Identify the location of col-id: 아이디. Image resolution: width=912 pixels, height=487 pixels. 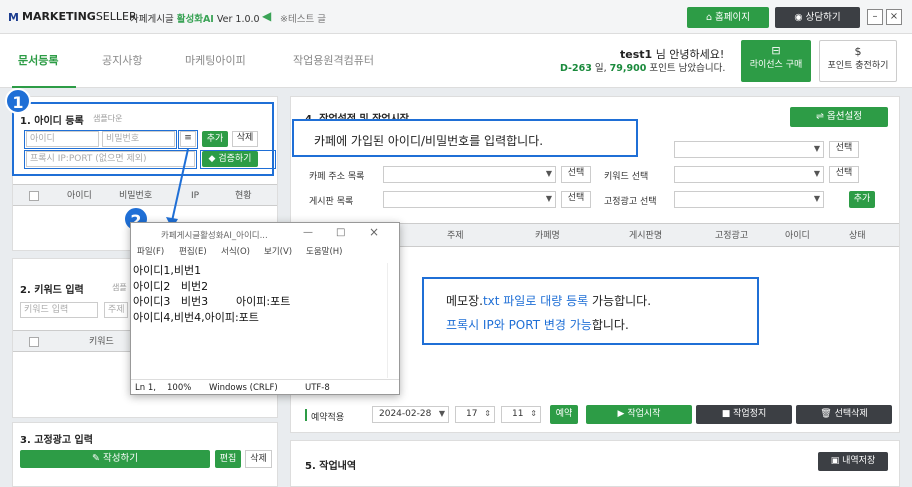
(79, 196).